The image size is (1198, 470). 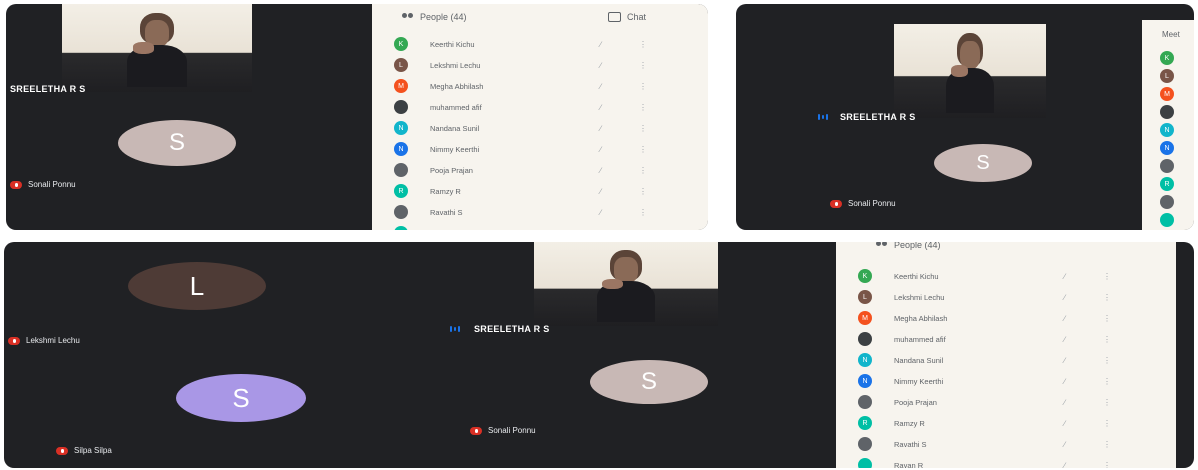 I want to click on participant-row: K, so click(x=1168, y=58).